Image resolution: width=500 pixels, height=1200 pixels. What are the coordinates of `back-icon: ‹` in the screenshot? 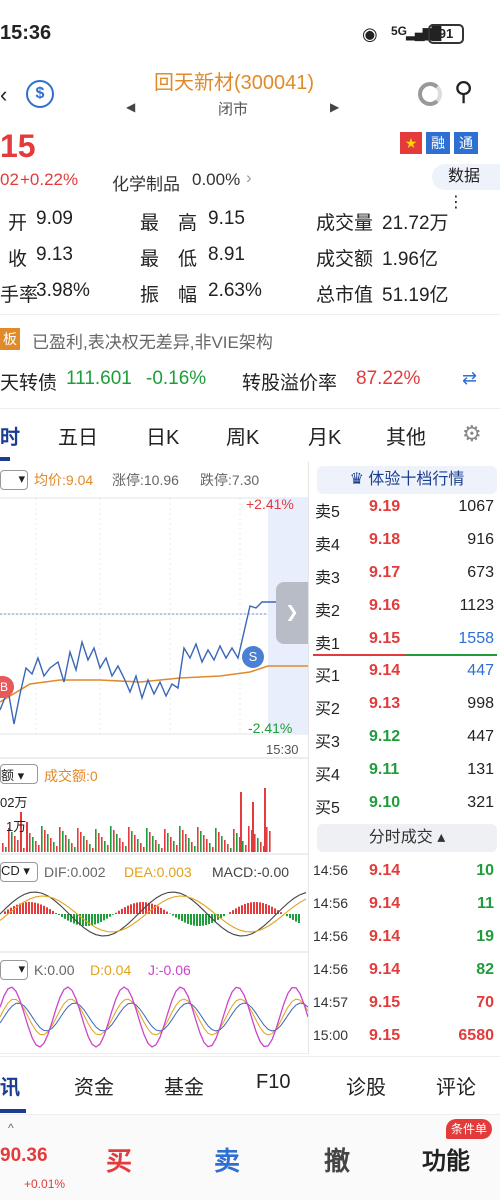 It's located at (3, 95).